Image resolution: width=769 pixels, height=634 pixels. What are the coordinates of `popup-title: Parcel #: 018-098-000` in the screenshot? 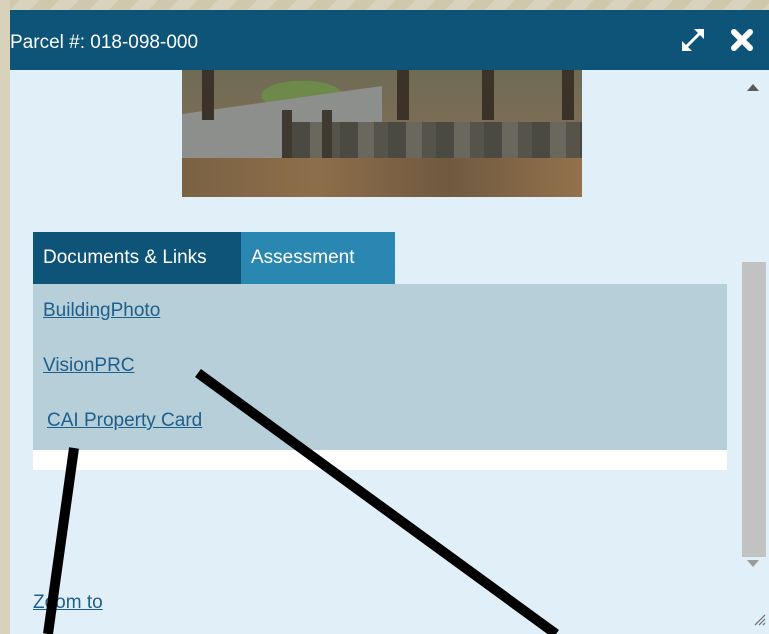 It's located at (104, 42).